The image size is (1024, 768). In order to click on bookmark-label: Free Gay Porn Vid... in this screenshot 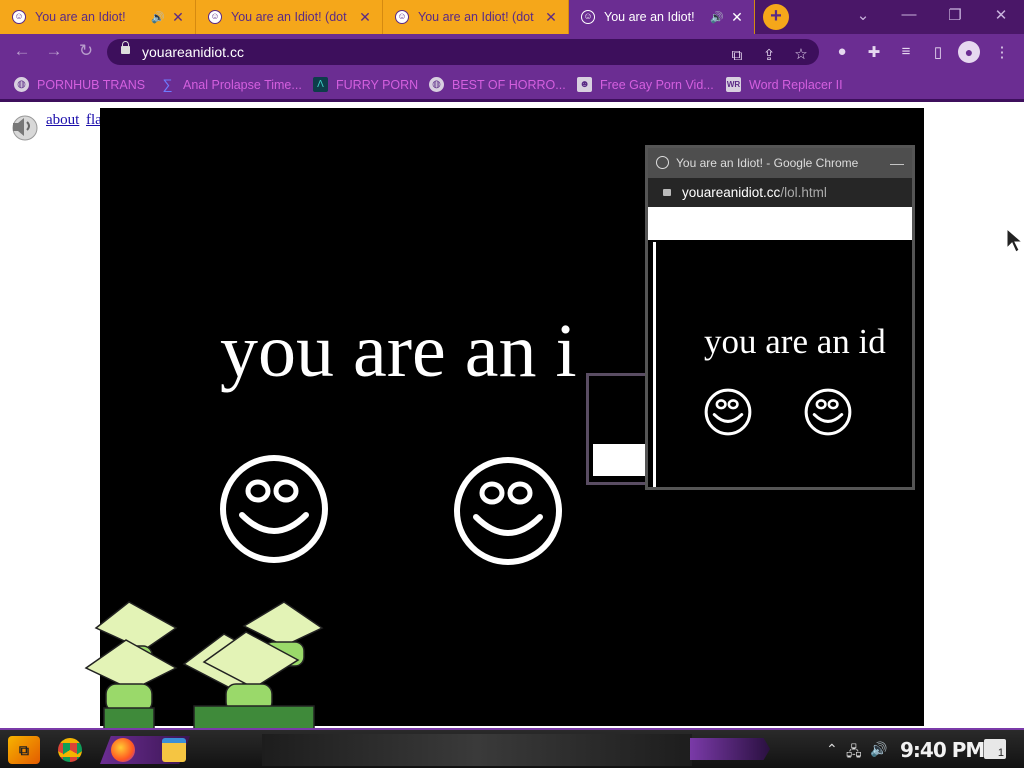, I will do `click(657, 84)`.